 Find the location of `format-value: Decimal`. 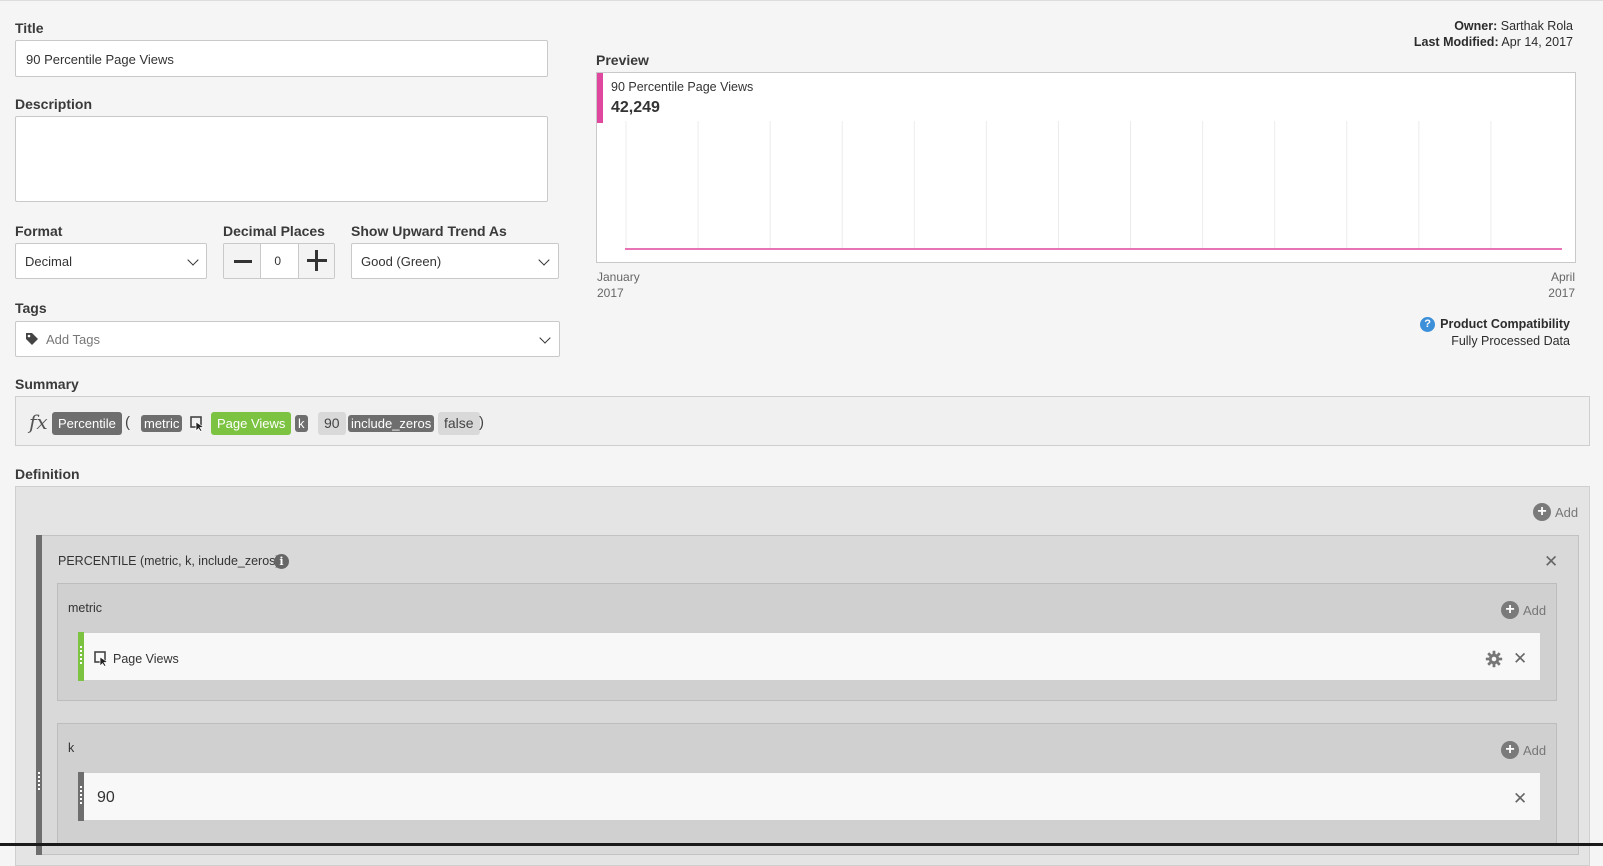

format-value: Decimal is located at coordinates (48, 261).